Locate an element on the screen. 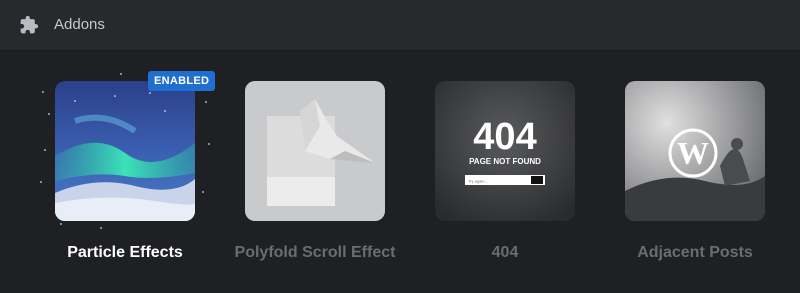 The height and width of the screenshot is (293, 800). page-title: Addons is located at coordinates (79, 24).